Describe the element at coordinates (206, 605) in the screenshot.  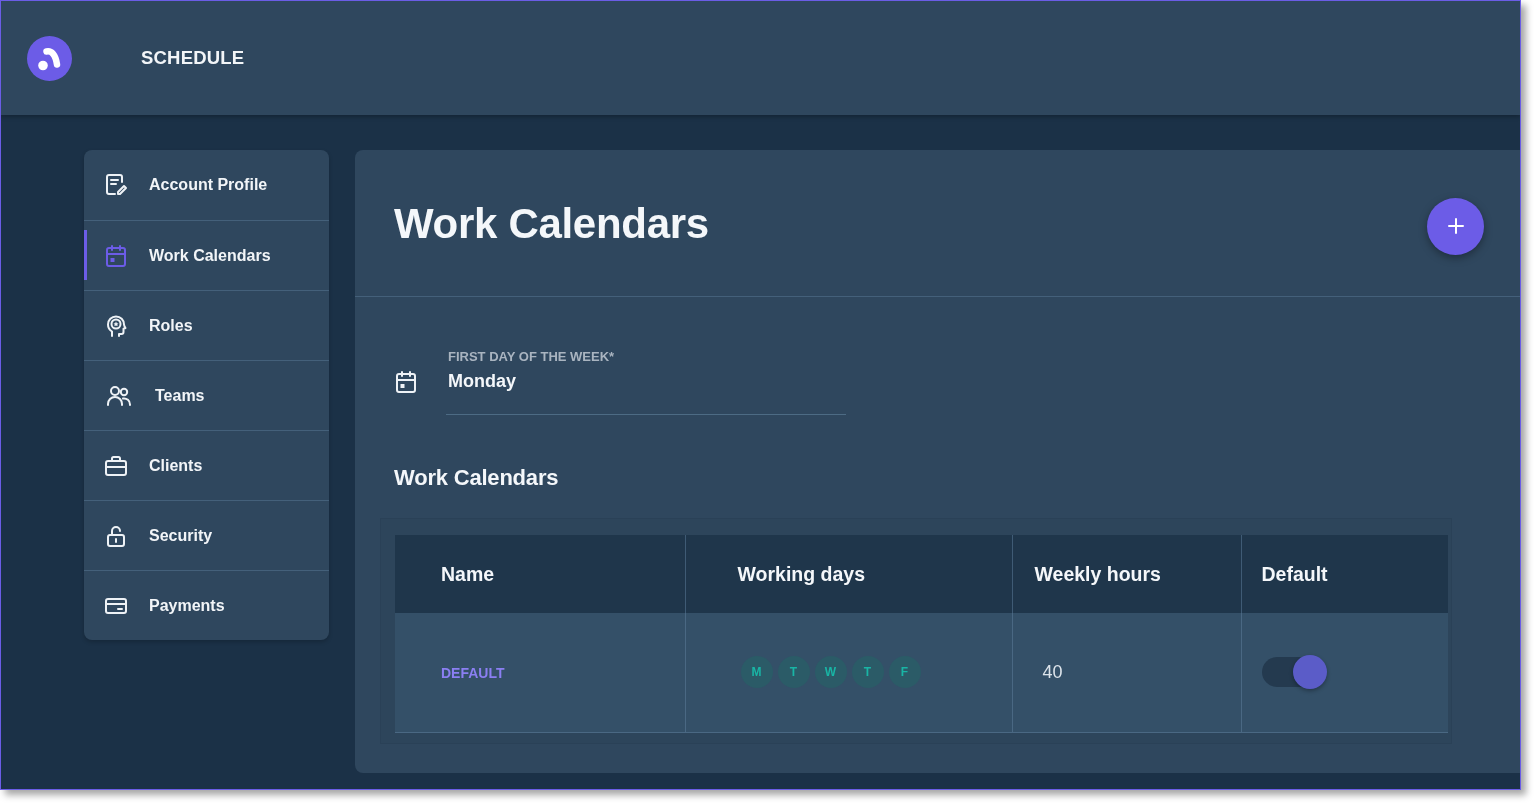
I see `sidebar-item: Payments` at that location.